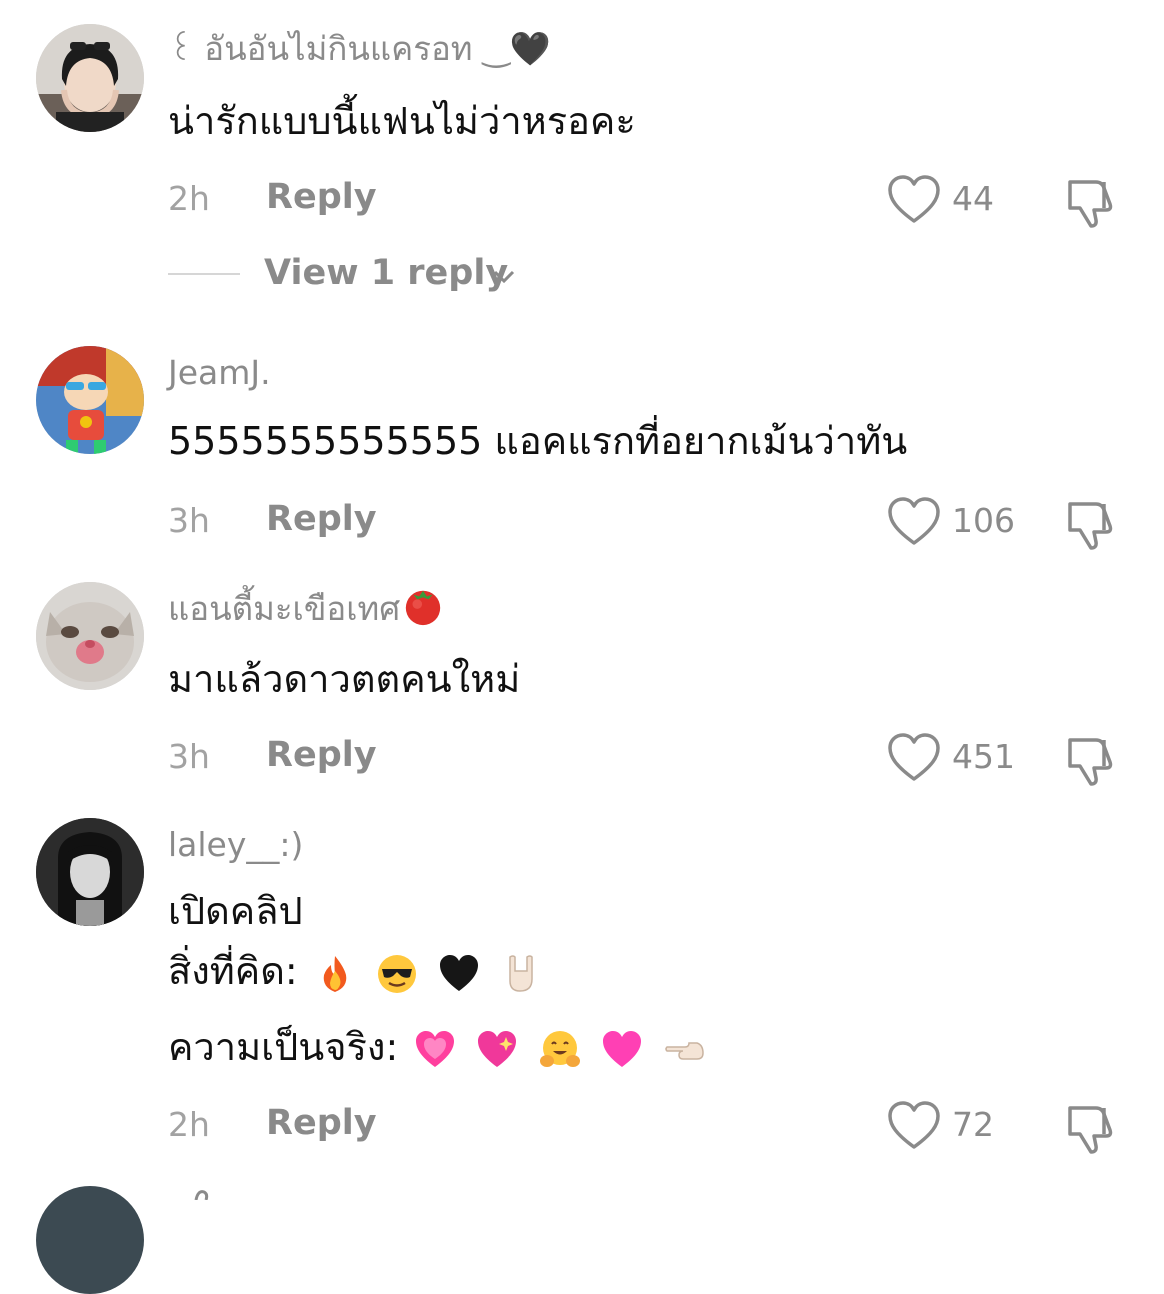  Describe the element at coordinates (235, 844) in the screenshot. I see `username: laley__:)` at that location.